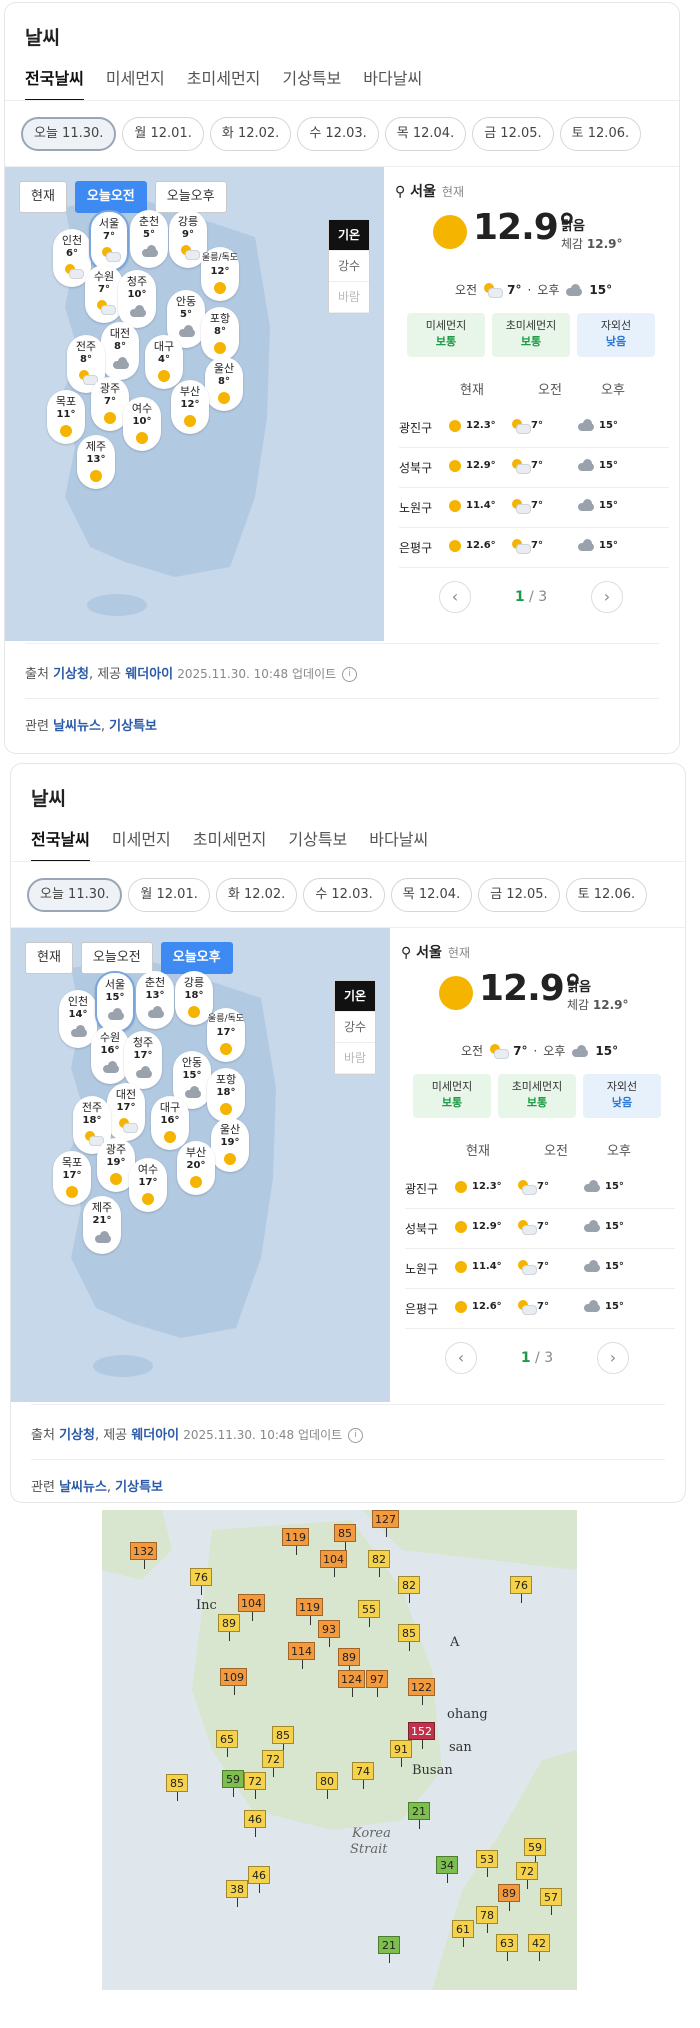  What do you see at coordinates (96, 462) in the screenshot?
I see `city-pin-jeju: 제주 13°` at bounding box center [96, 462].